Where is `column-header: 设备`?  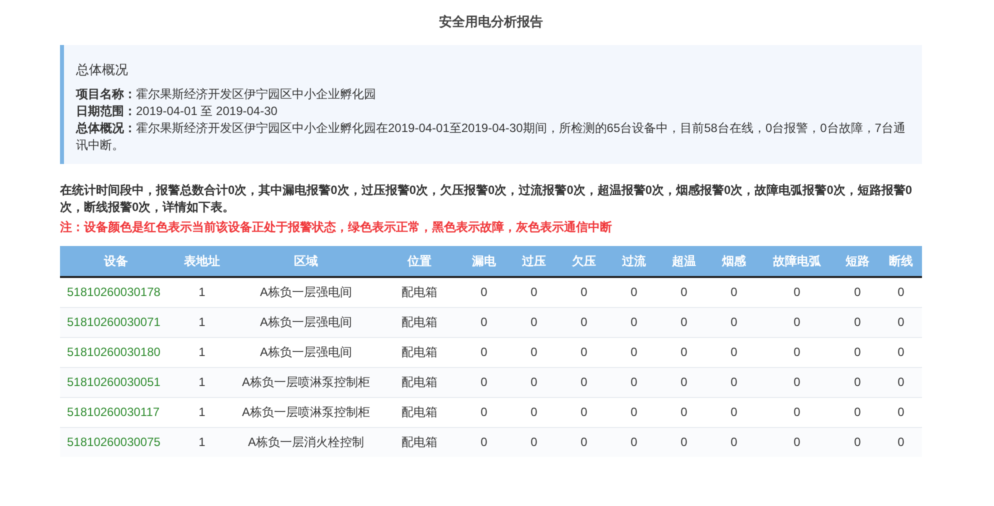
column-header: 设备 is located at coordinates (116, 261).